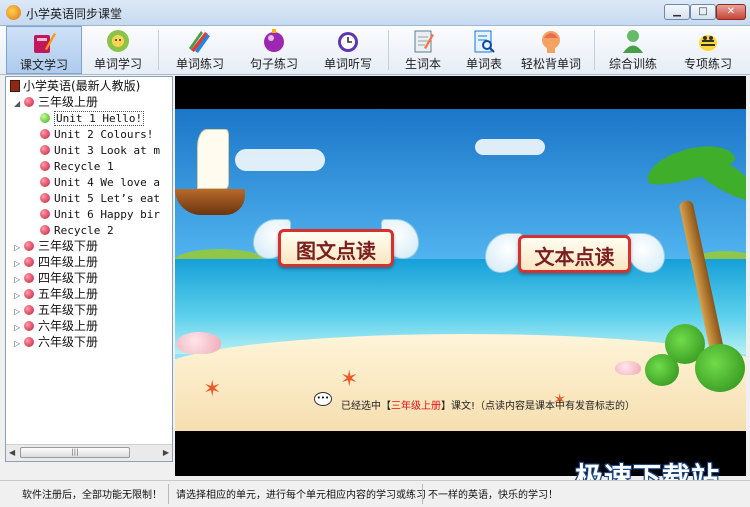 The width and height of the screenshot is (750, 507). I want to click on picture-reading-button: 图文点读, so click(336, 248).